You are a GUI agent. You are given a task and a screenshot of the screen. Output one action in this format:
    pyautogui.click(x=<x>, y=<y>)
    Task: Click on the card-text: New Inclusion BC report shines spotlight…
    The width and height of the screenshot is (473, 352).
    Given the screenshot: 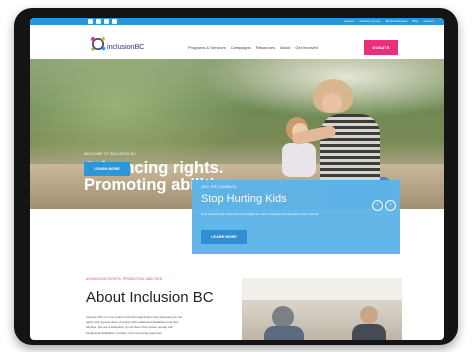 What is the action you would take?
    pyautogui.click(x=260, y=214)
    